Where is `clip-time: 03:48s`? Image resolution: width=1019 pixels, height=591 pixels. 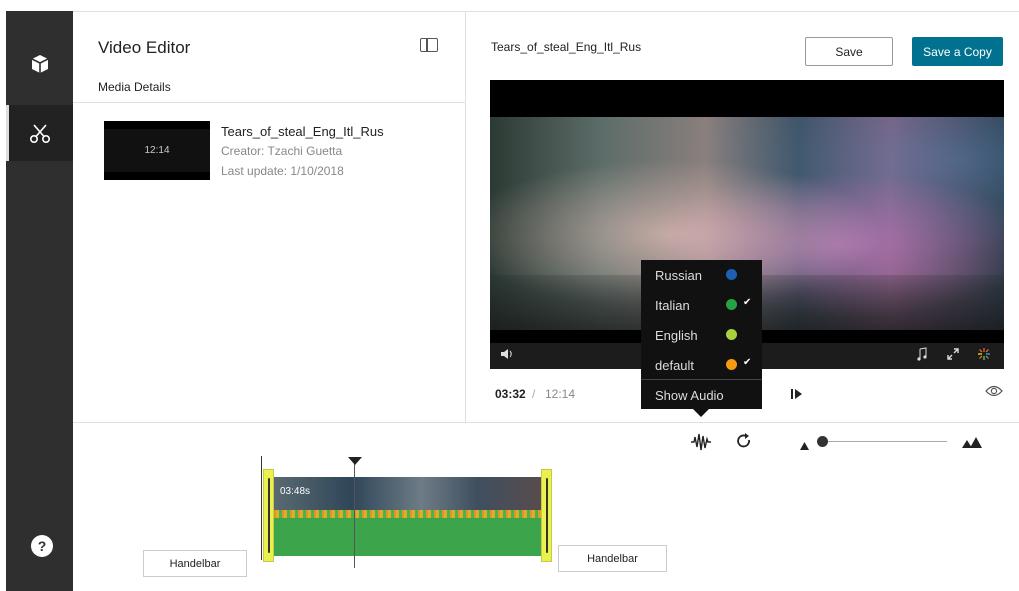
clip-time: 03:48s is located at coordinates (295, 491).